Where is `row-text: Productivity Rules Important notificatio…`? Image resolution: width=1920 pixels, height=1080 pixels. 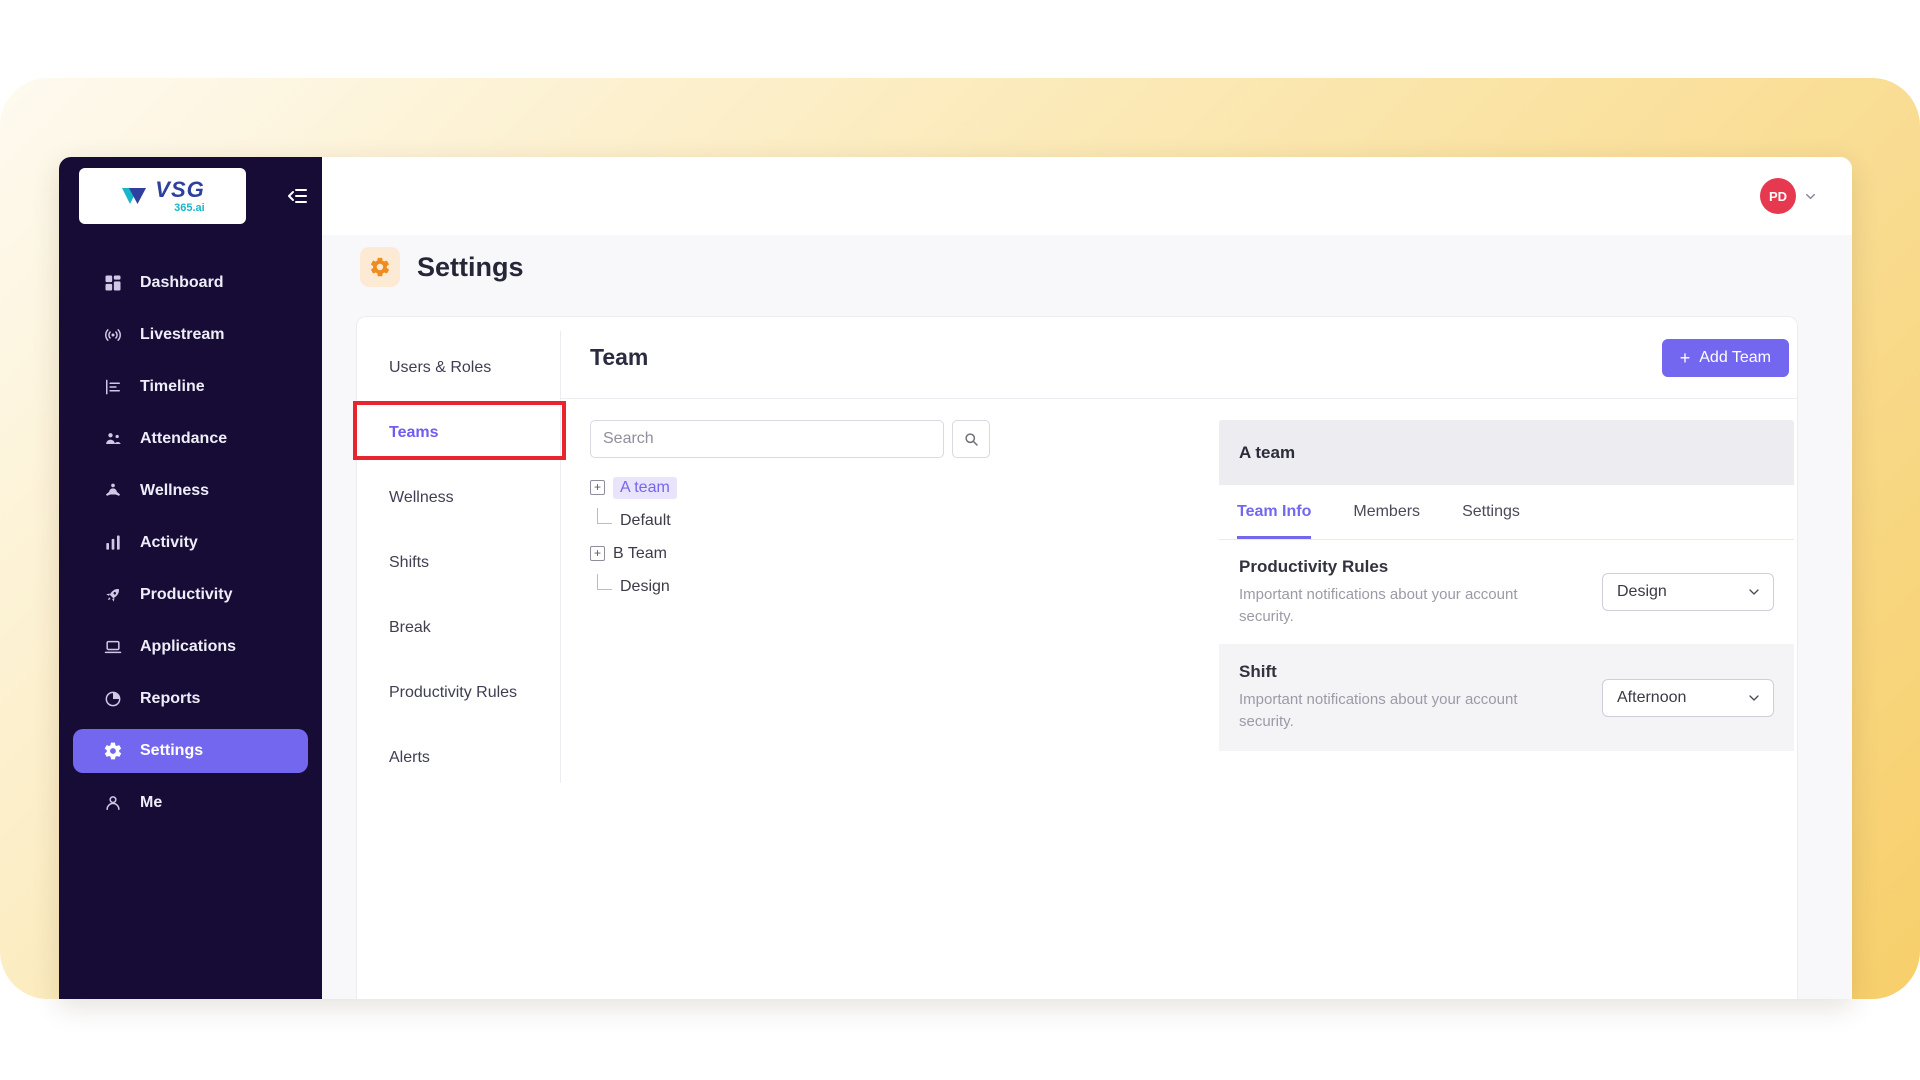
row-text: Productivity Rules Important notificatio… is located at coordinates (1394, 592).